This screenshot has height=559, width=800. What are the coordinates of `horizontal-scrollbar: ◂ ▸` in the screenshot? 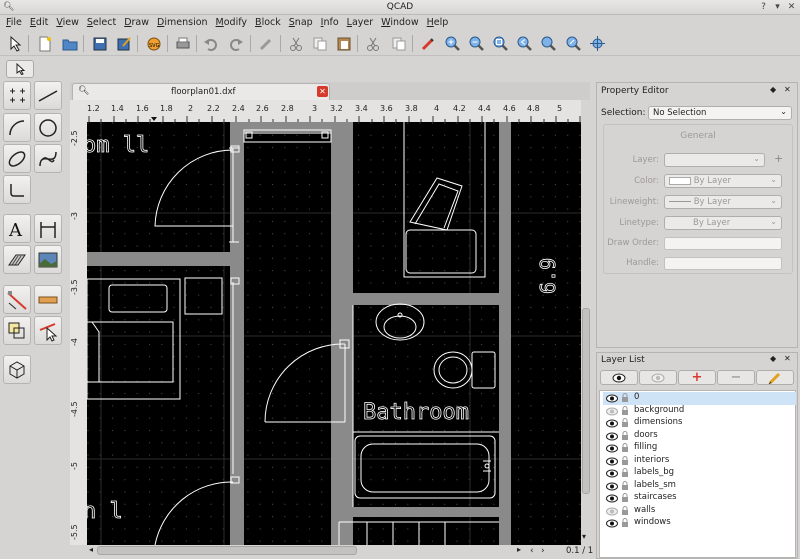 It's located at (307, 551).